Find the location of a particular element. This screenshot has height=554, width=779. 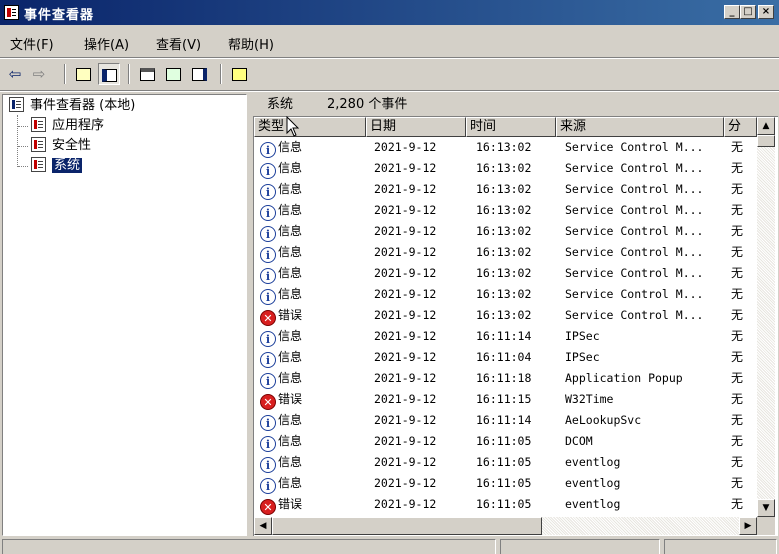

source-cell: IPSec is located at coordinates (582, 336).